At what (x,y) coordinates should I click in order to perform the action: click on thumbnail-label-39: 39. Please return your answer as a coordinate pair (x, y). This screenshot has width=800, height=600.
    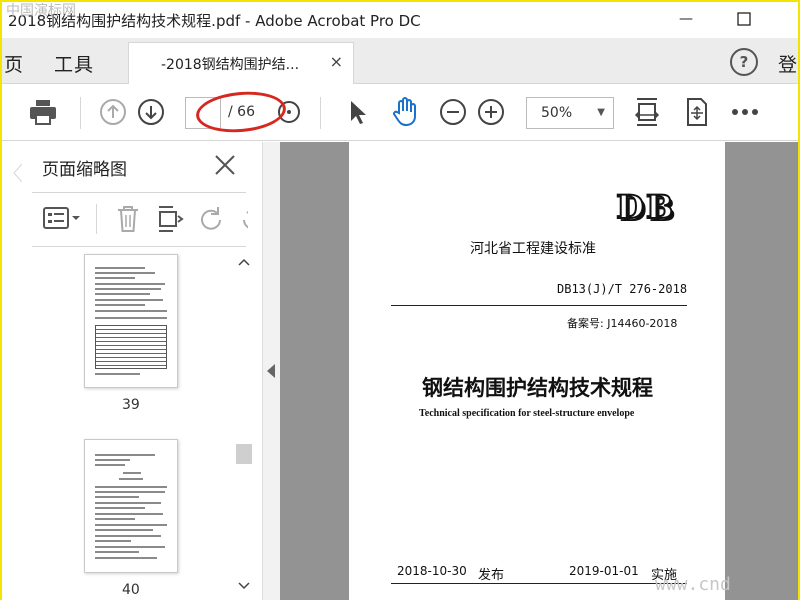
    Looking at the image, I should click on (131, 405).